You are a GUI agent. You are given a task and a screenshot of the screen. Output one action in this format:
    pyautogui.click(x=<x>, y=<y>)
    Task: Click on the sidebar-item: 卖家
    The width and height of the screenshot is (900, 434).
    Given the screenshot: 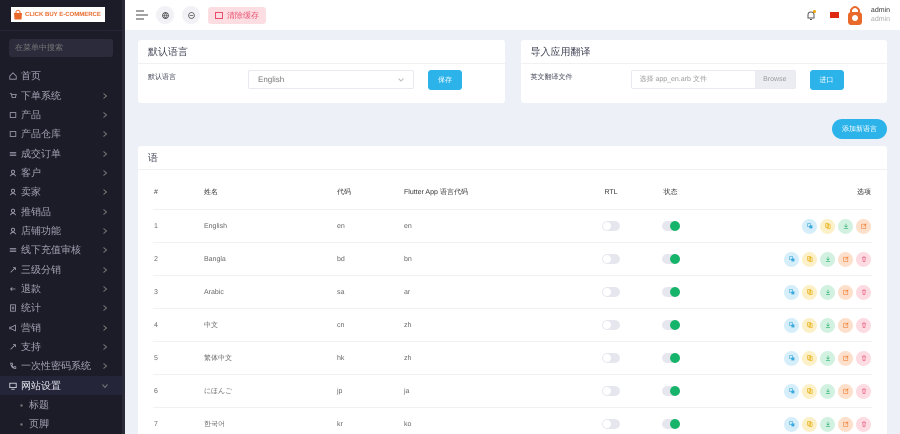 What is the action you would take?
    pyautogui.click(x=61, y=192)
    